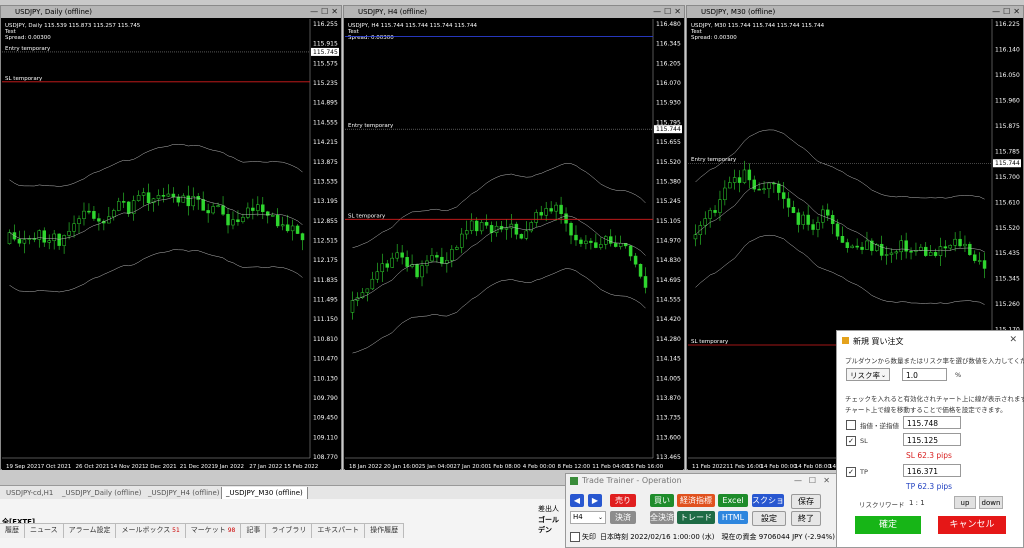 Image resolution: width=1024 pixels, height=548 pixels. What do you see at coordinates (733, 500) in the screenshot?
I see `trade-button-row1-3: Excel` at bounding box center [733, 500].